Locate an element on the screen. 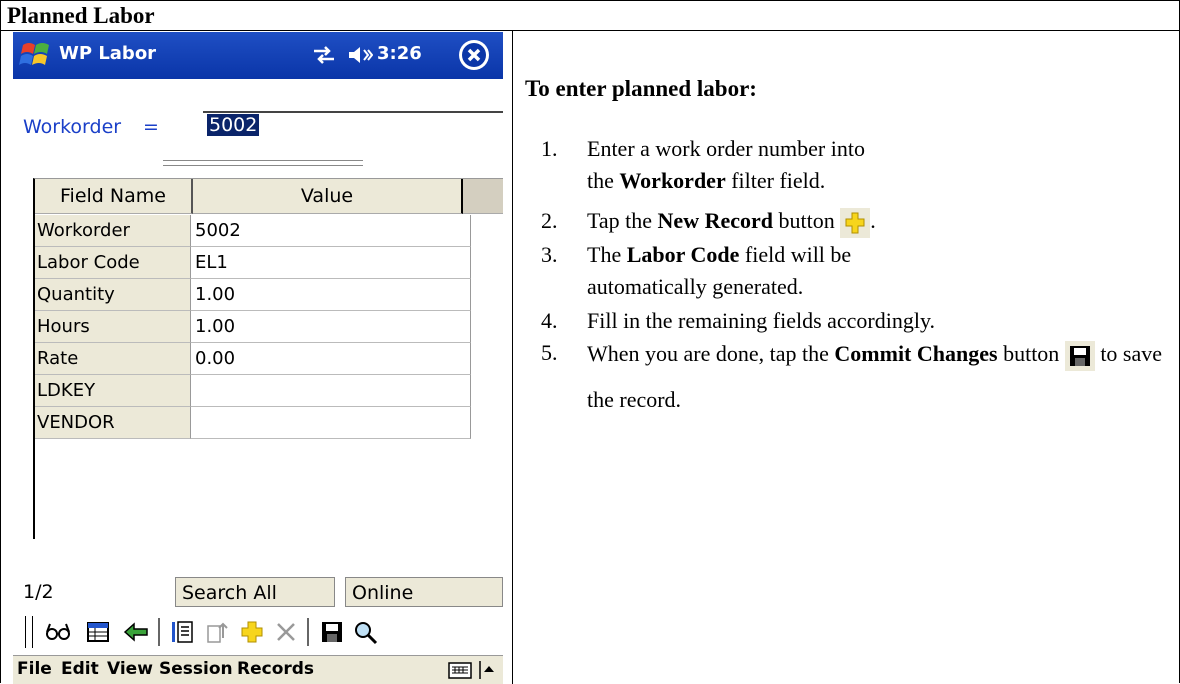 This screenshot has height=684, width=1180. field-value-cell: 5002 is located at coordinates (331, 231).